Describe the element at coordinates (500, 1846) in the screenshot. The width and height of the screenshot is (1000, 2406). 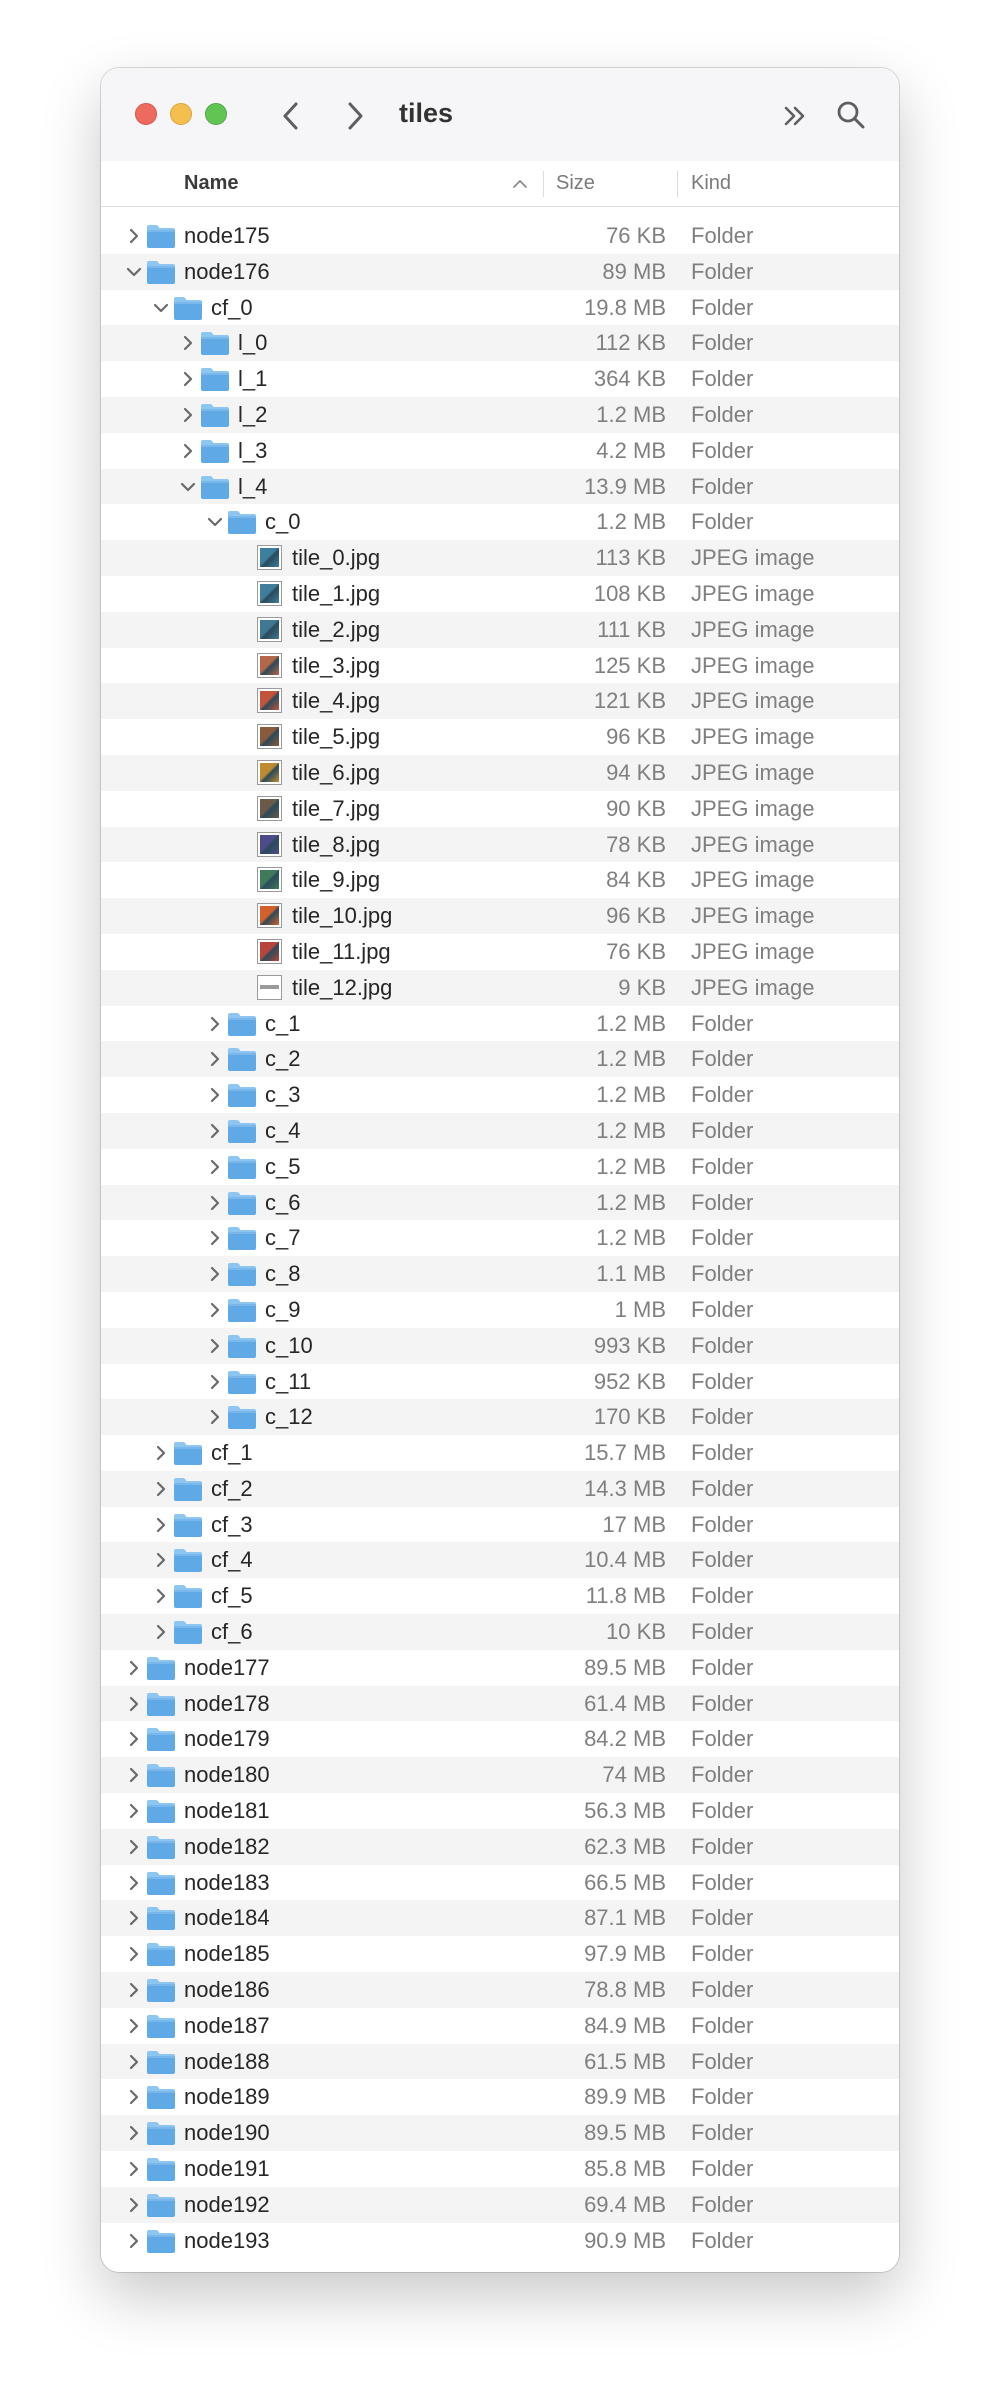
I see `folder-row: node182 62.3 MB Folder` at that location.